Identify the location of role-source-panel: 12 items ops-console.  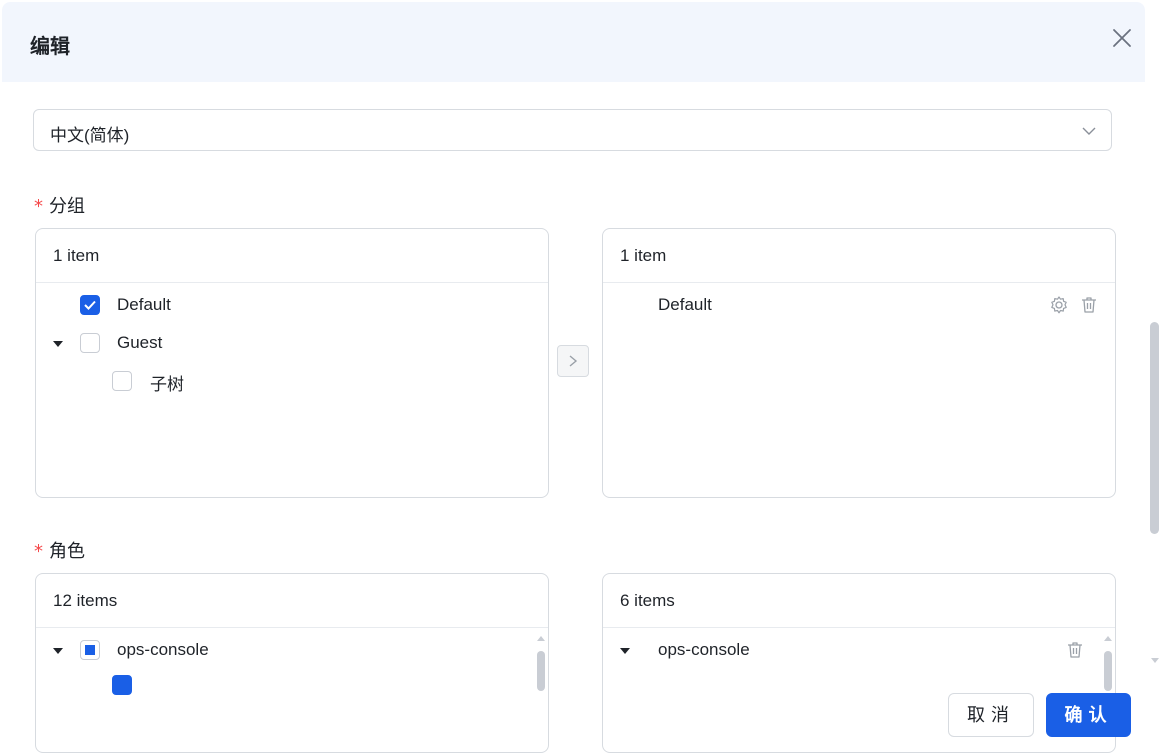
(292, 663).